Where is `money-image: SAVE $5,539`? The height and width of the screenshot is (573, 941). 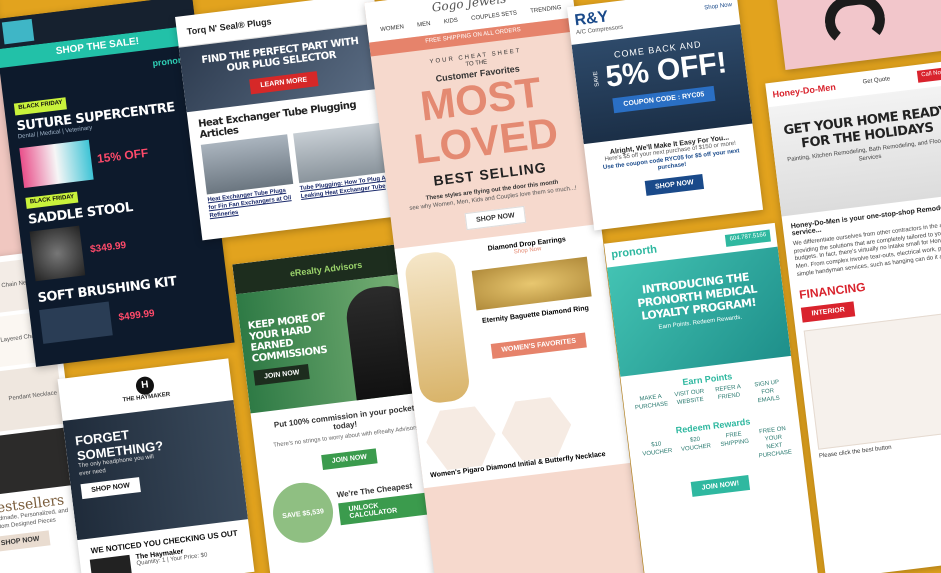
money-image: SAVE $5,539 is located at coordinates (303, 512).